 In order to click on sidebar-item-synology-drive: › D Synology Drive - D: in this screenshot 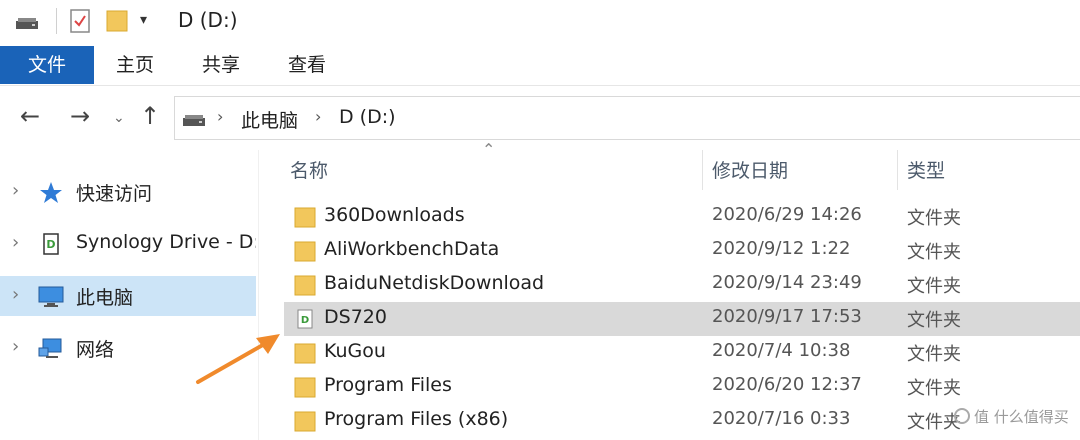, I will do `click(128, 244)`.